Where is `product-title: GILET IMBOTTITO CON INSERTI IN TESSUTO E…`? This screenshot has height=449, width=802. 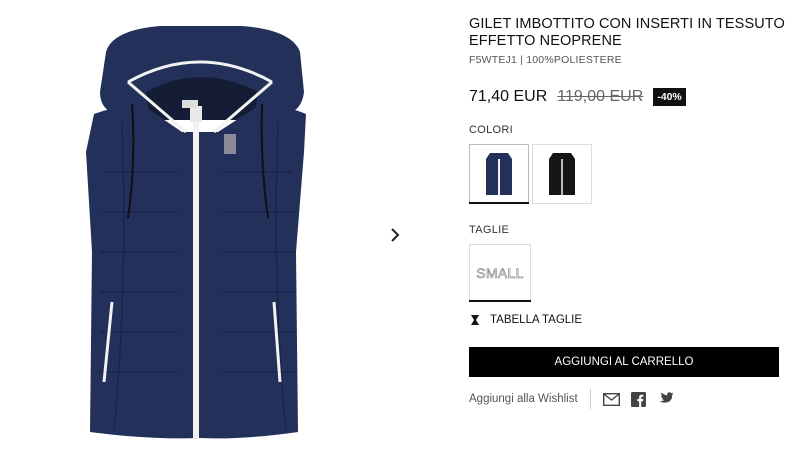 product-title: GILET IMBOTTITO CON INSERTI IN TESSUTO E… is located at coordinates (627, 32).